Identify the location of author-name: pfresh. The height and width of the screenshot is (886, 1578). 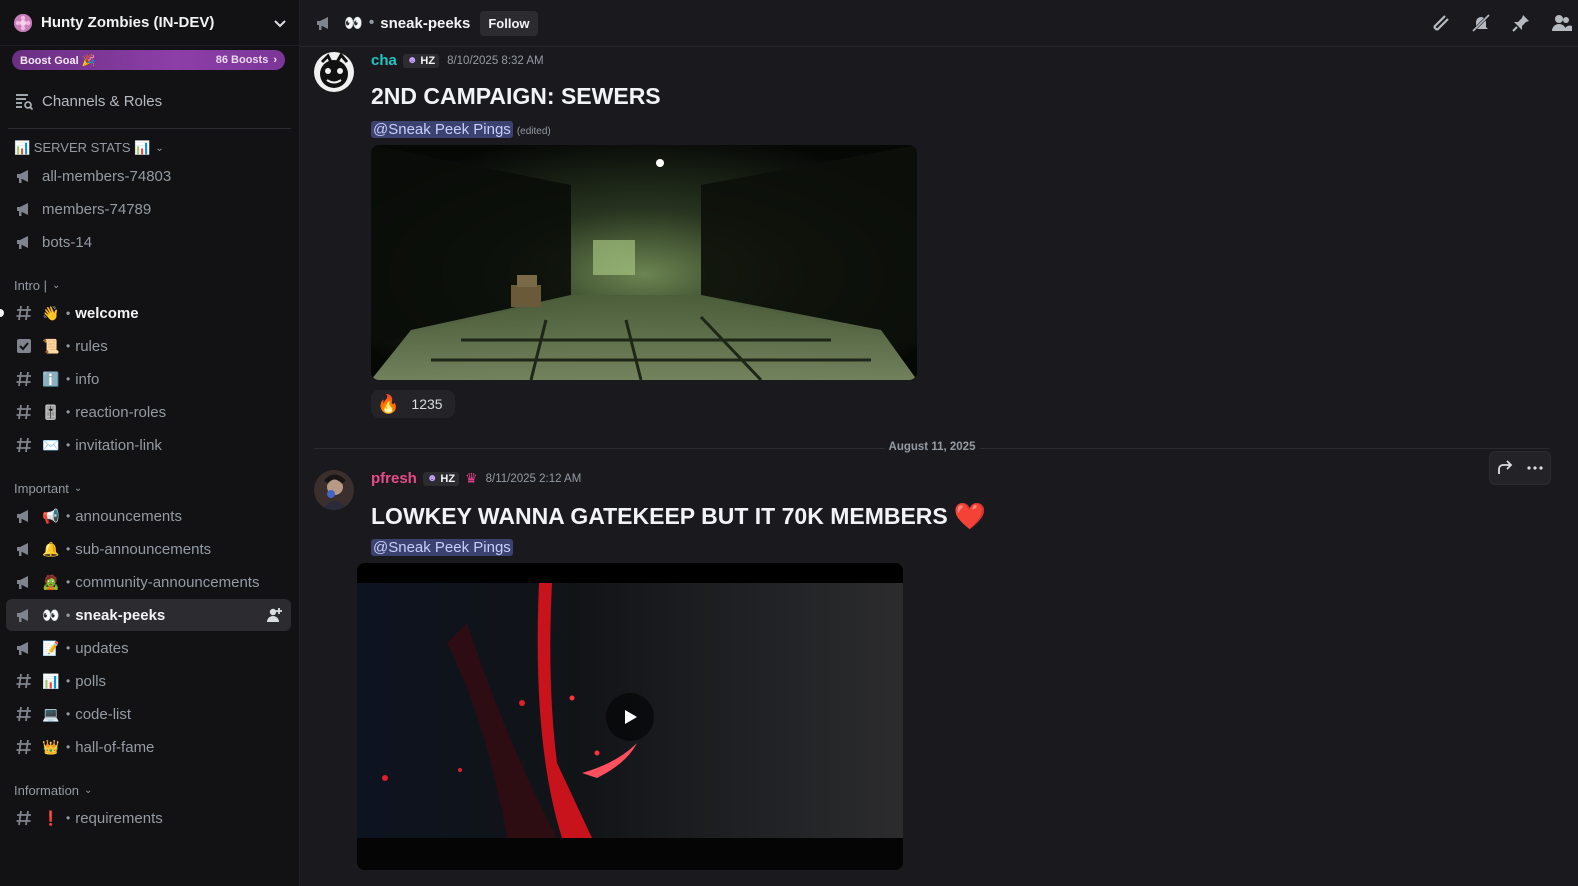
(394, 478).